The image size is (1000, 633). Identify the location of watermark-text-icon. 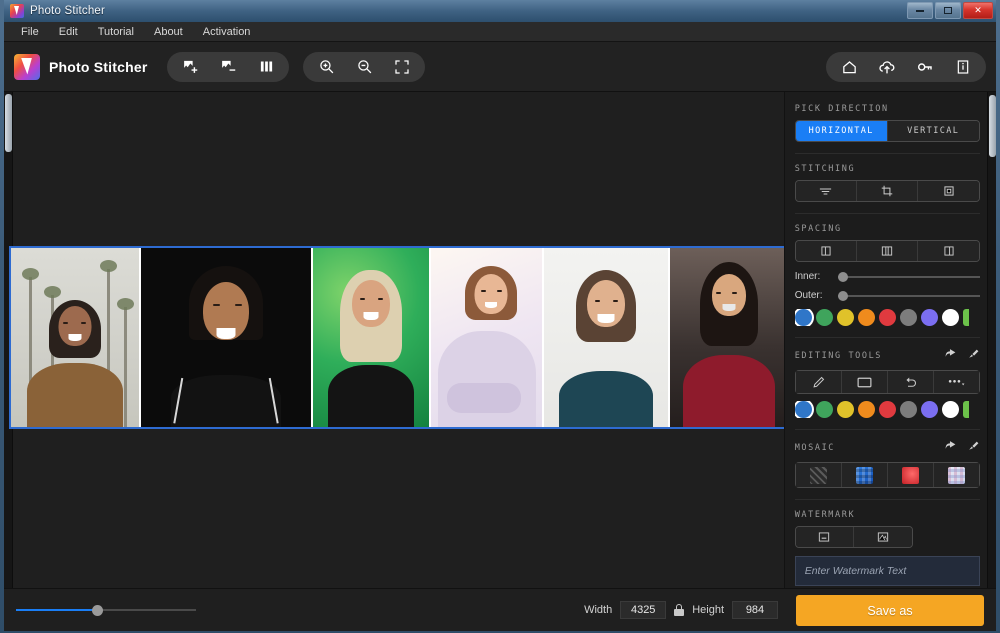
(825, 537).